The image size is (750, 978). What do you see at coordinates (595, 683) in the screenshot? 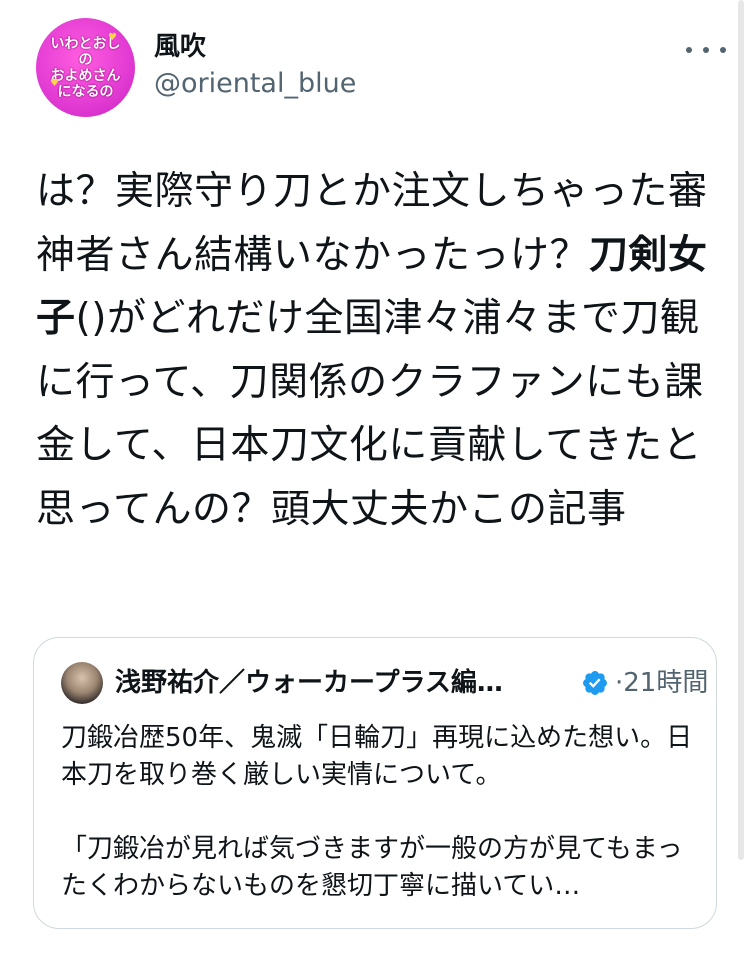
I see `verified-badge-icon` at bounding box center [595, 683].